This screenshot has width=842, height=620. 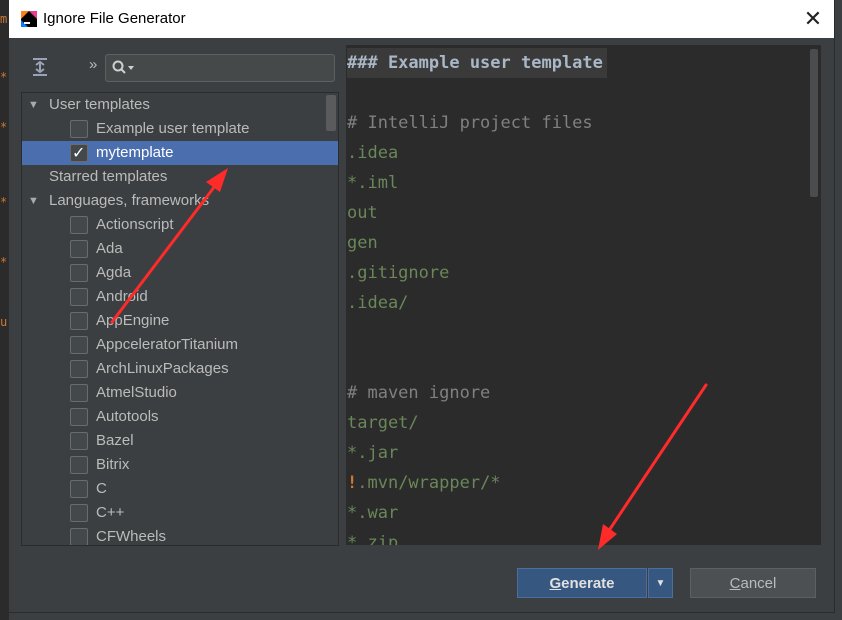 I want to click on tree-item: AtmelStudio, so click(x=180, y=393).